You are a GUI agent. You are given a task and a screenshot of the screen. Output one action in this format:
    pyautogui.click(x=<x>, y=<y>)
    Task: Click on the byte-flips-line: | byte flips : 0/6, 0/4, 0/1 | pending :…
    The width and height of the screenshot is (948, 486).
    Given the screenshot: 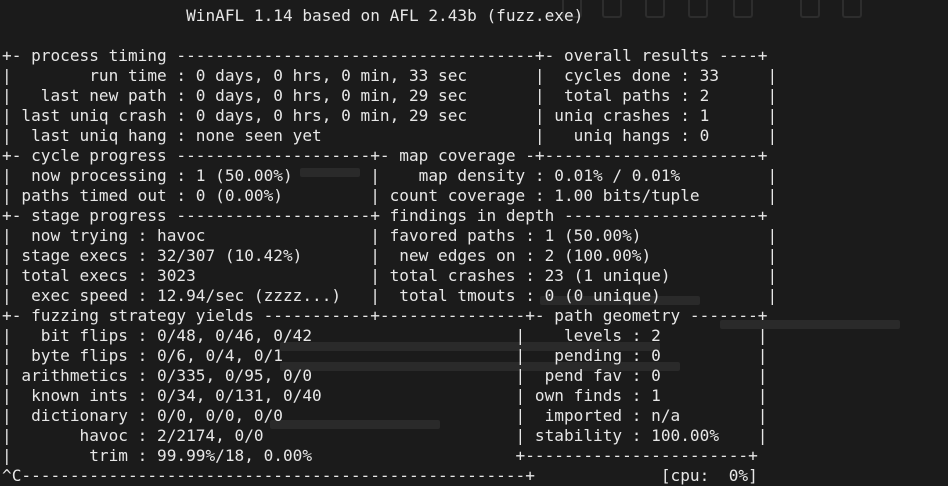 What is the action you would take?
    pyautogui.click(x=385, y=355)
    